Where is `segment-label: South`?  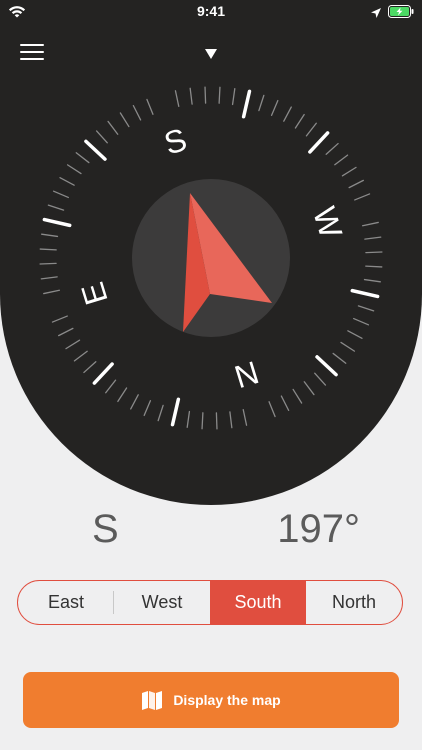
segment-label: South is located at coordinates (258, 602).